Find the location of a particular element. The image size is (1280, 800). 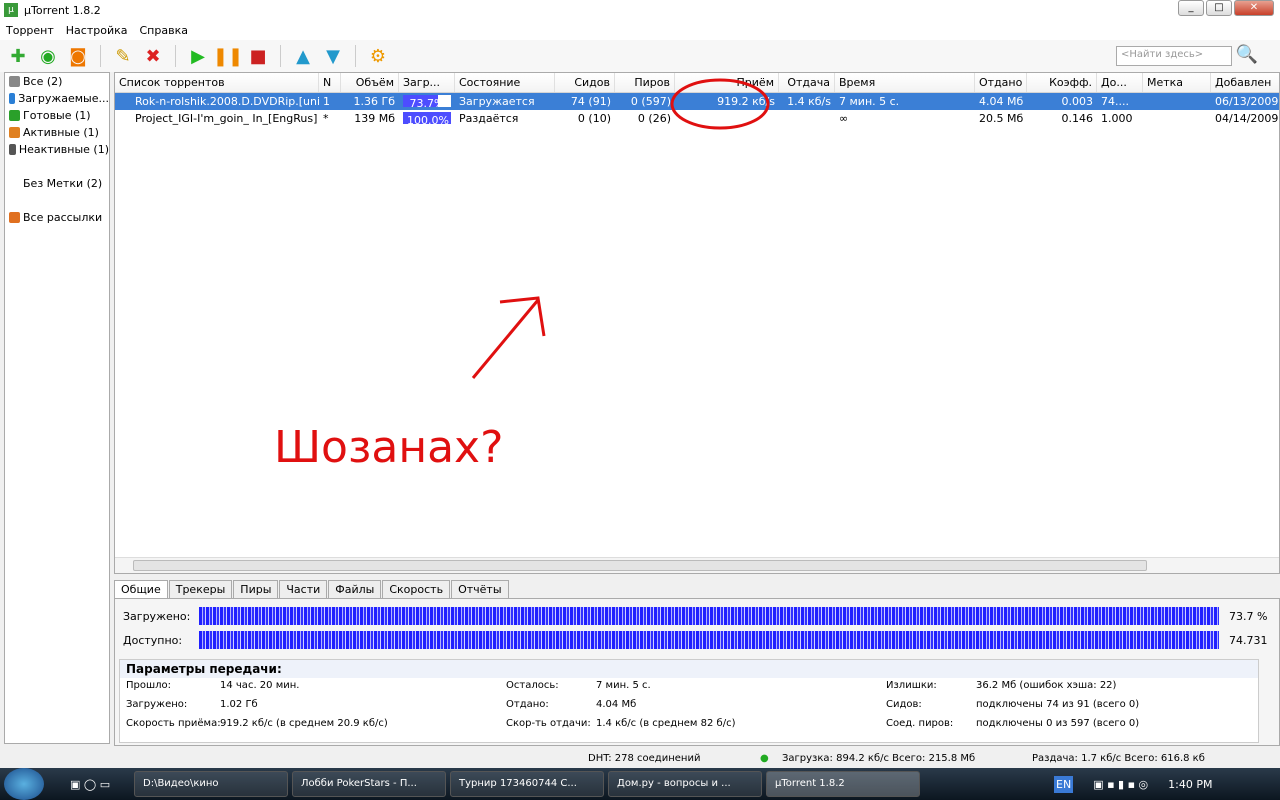

tab: Общие is located at coordinates (141, 589).